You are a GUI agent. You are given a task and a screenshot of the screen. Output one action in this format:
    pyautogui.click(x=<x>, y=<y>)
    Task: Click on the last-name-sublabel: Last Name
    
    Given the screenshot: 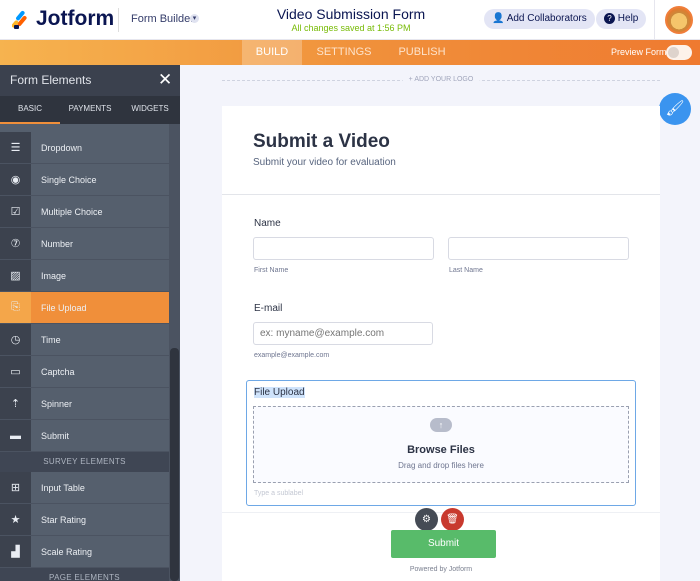 What is the action you would take?
    pyautogui.click(x=466, y=270)
    